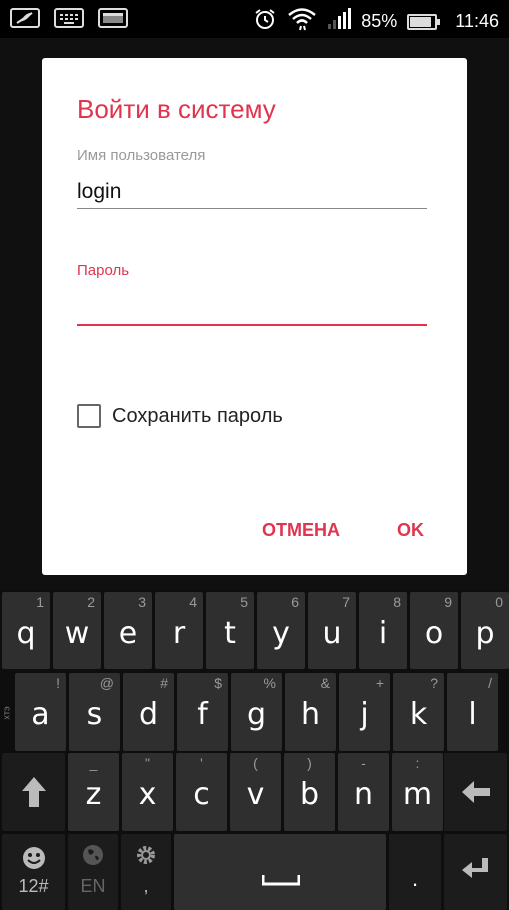 Image resolution: width=509 pixels, height=910 pixels. Describe the element at coordinates (363, 792) in the screenshot. I see `key-n: -n` at that location.